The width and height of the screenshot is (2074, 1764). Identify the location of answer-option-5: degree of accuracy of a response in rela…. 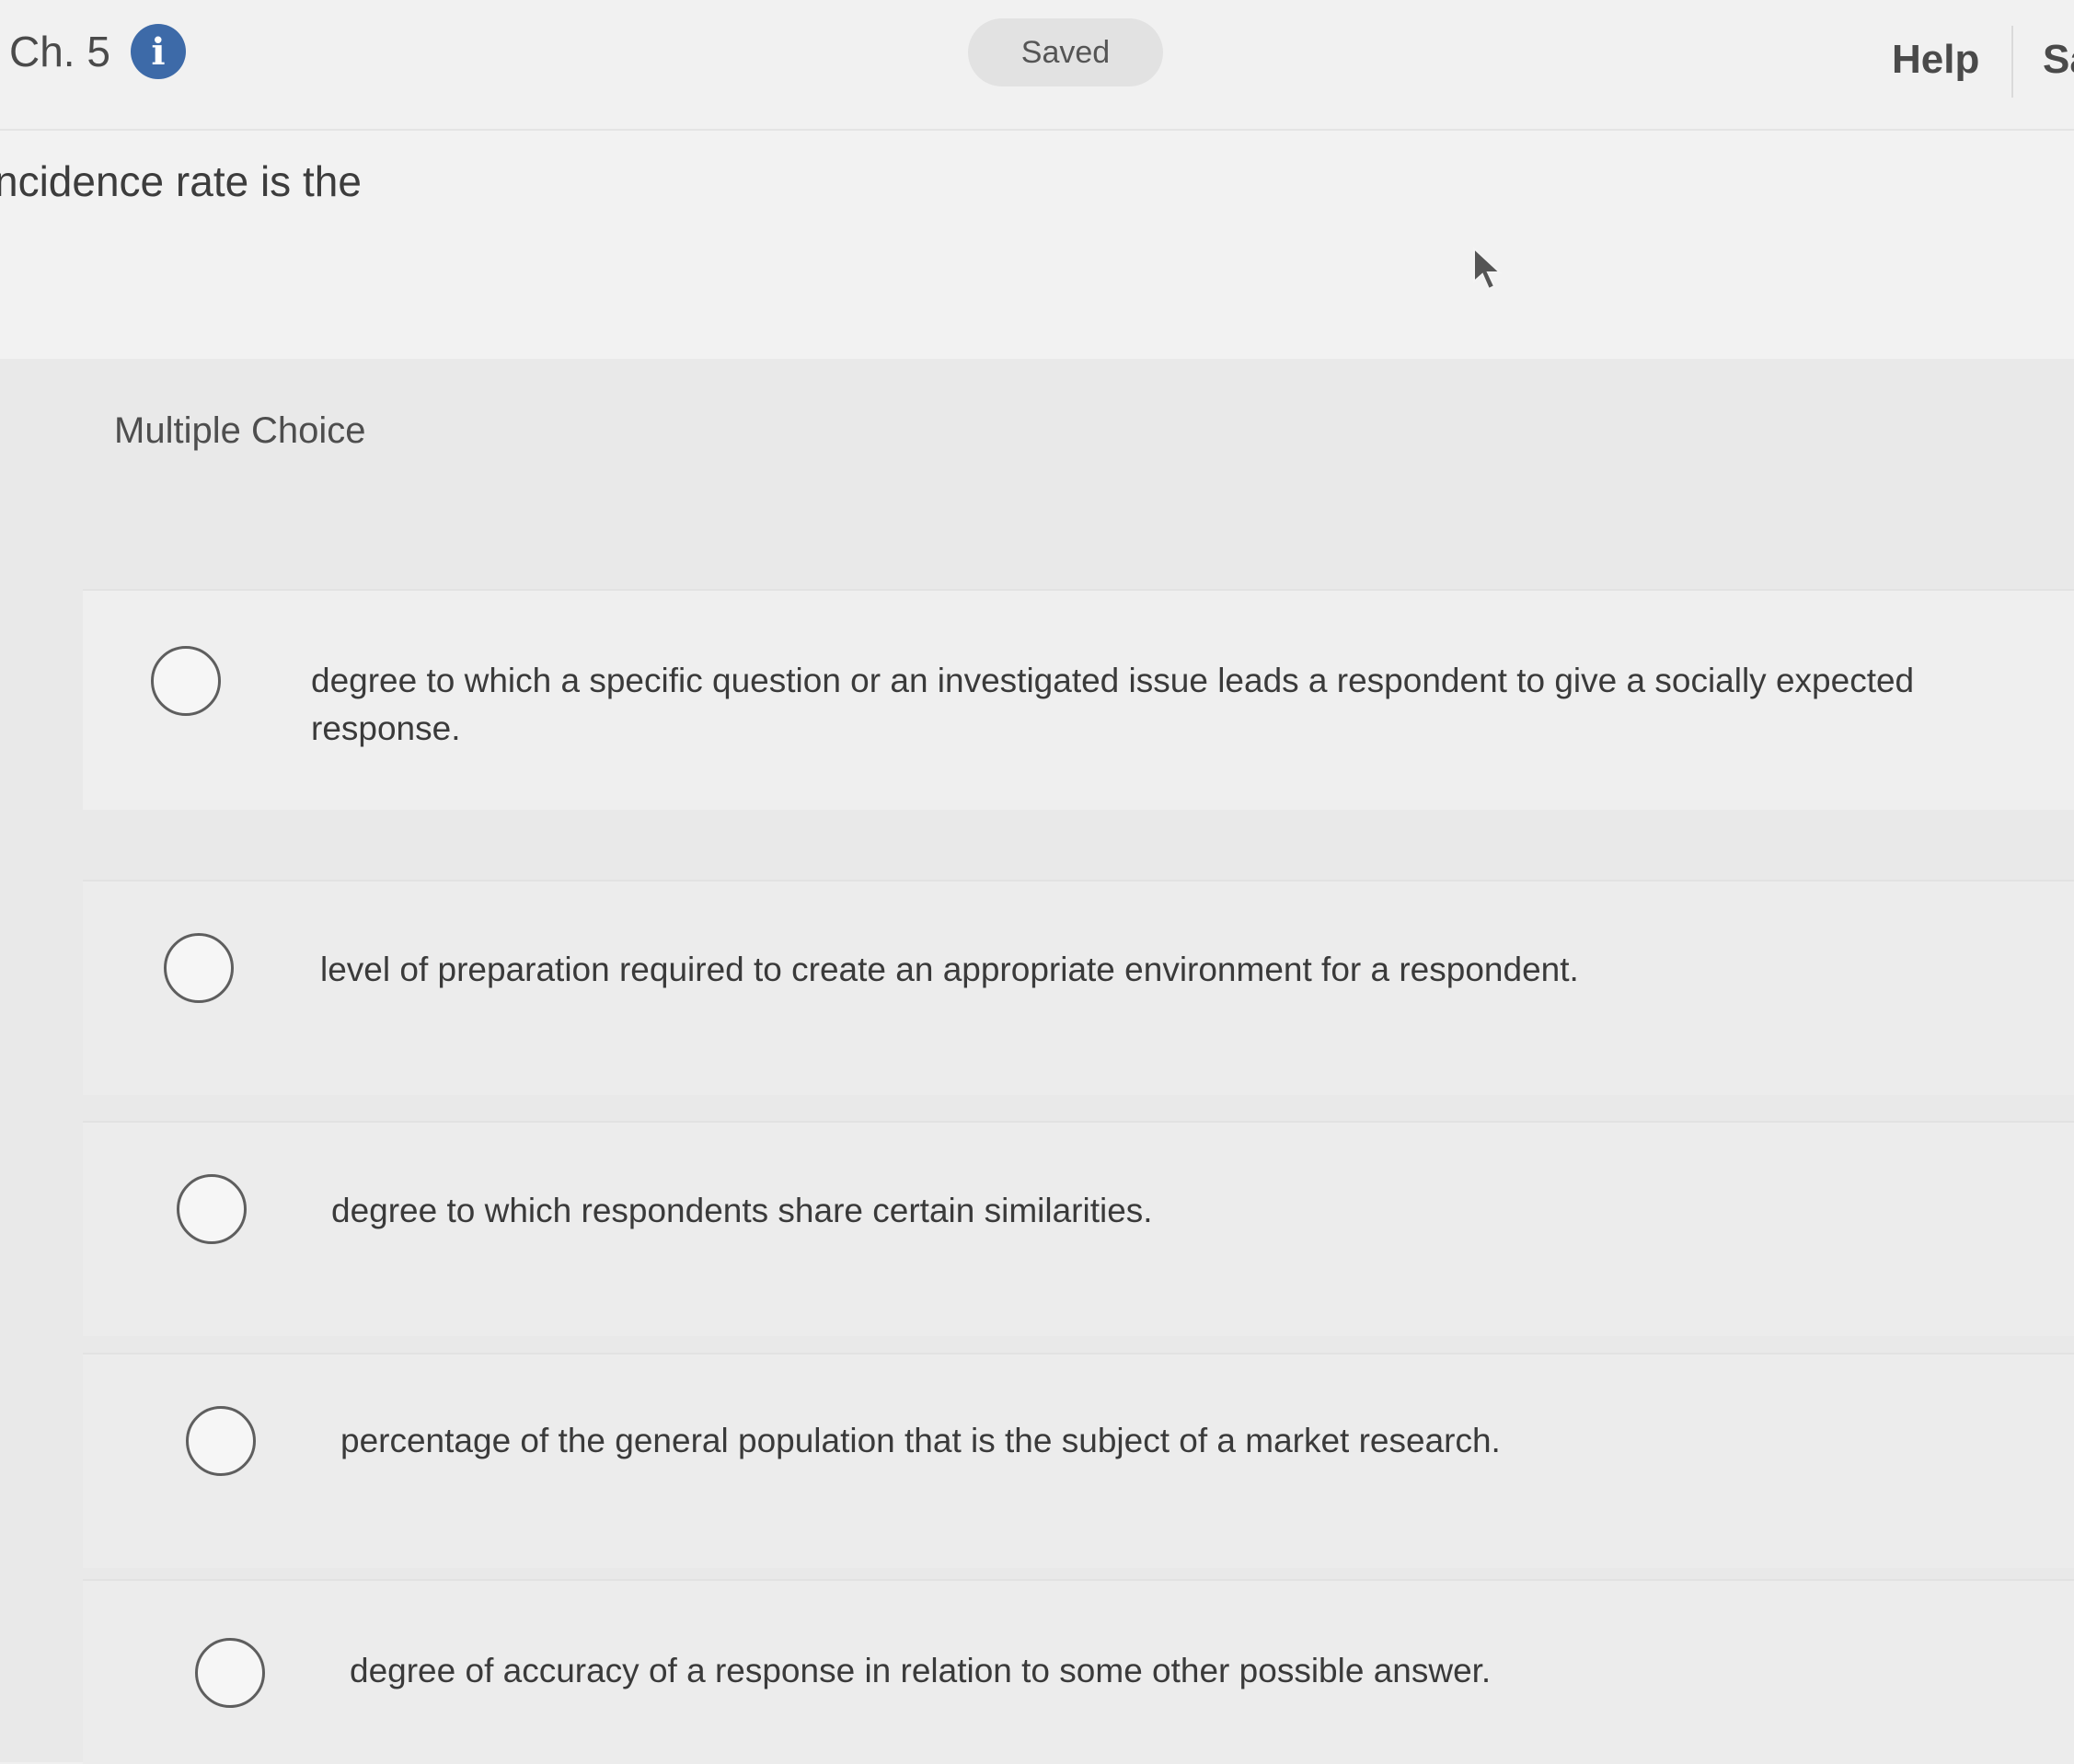
(1078, 1671).